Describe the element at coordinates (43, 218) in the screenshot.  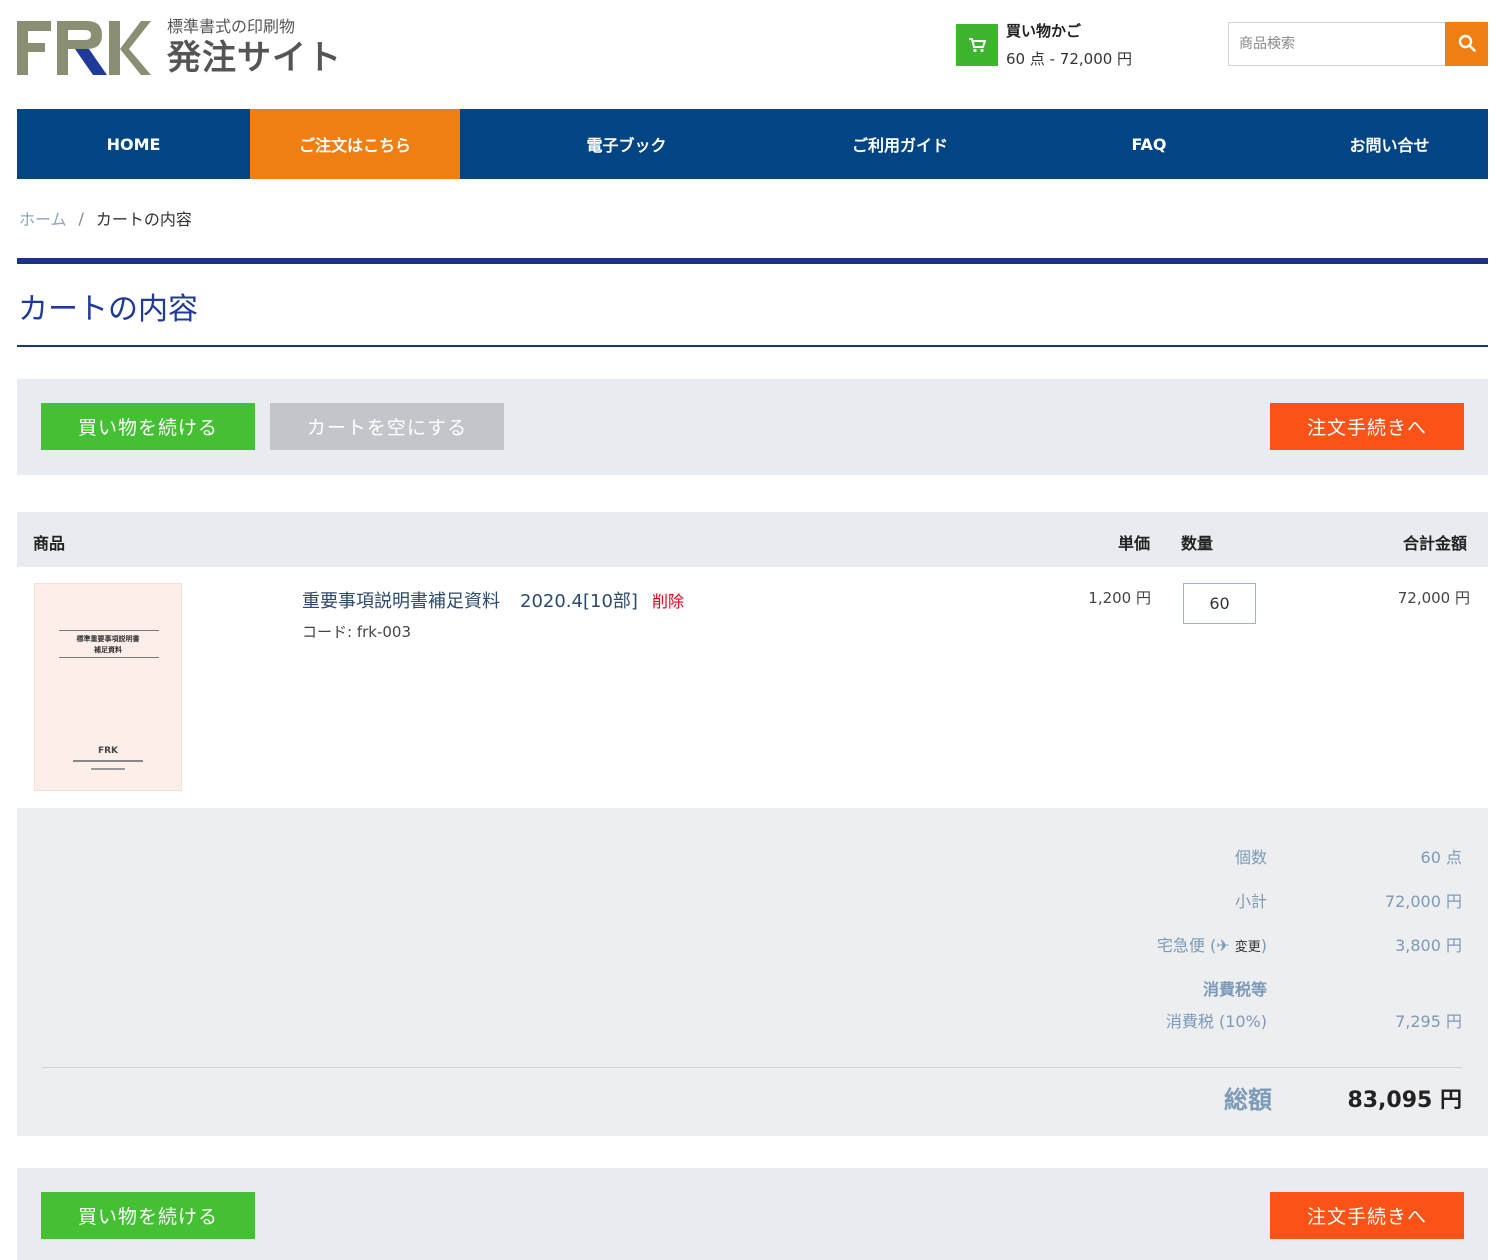
I see `breadcrumb-home: ホーム` at that location.